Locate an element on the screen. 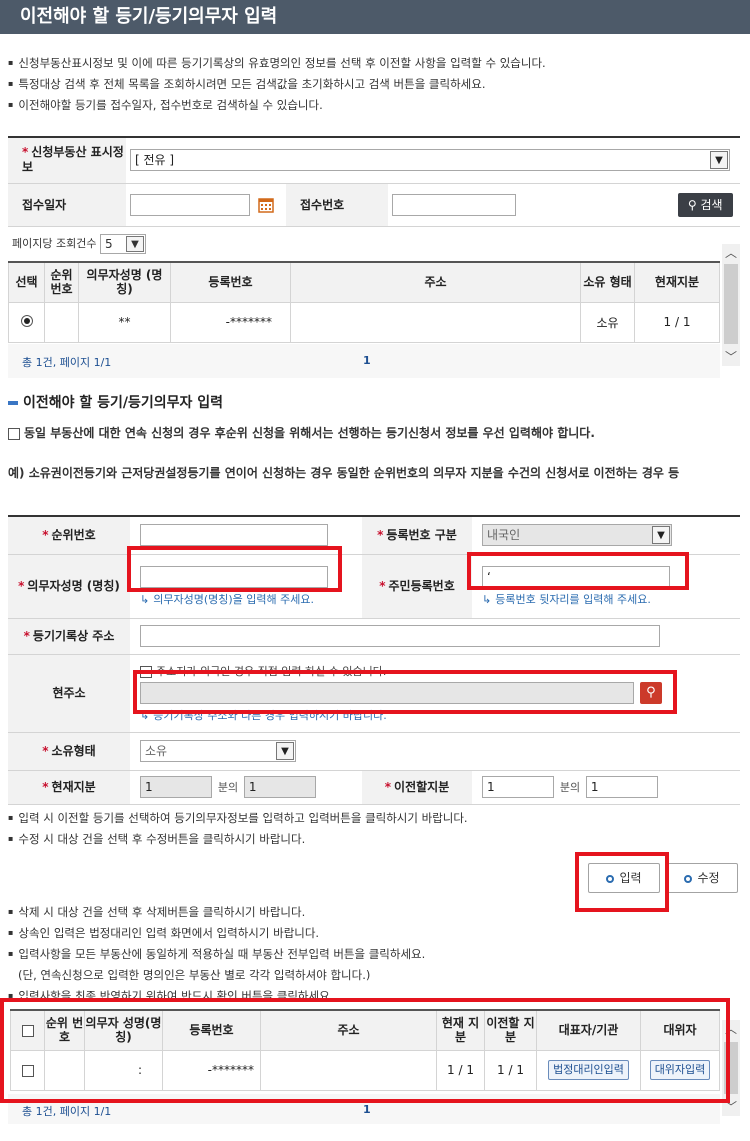  search-button: ⚲ 검색 is located at coordinates (705, 204).